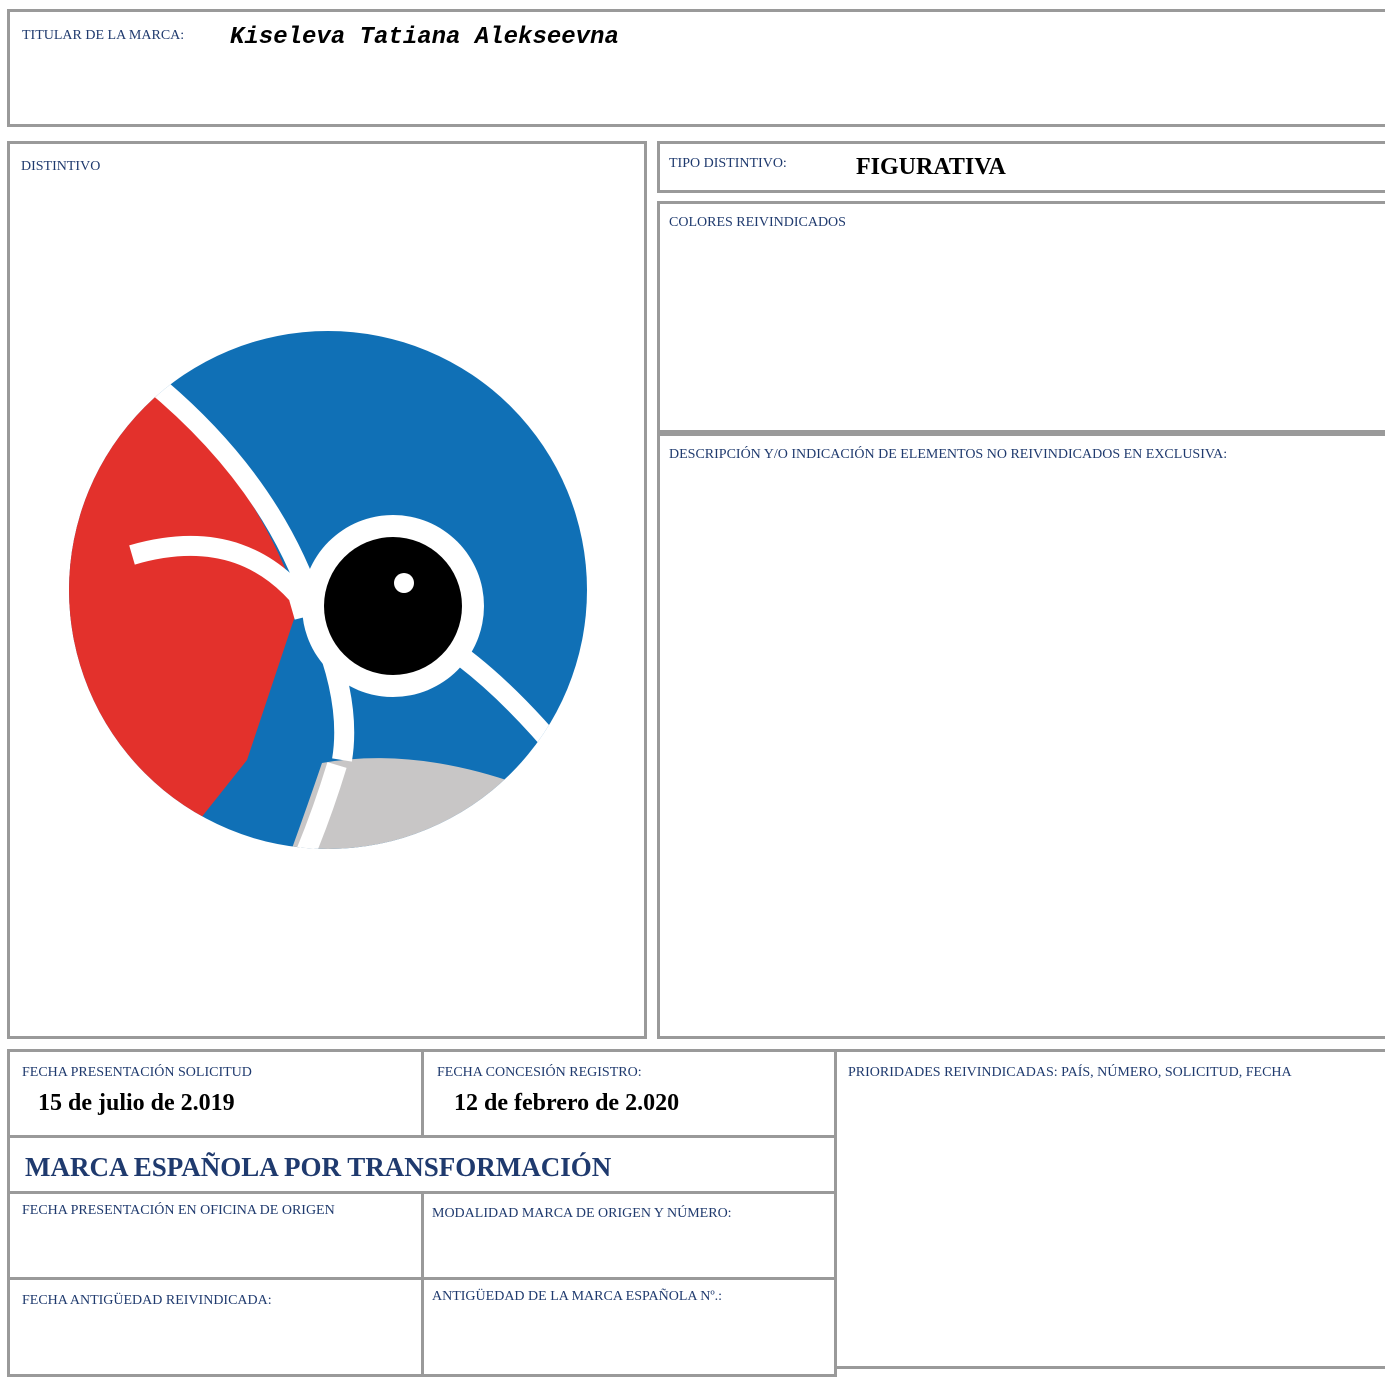  Describe the element at coordinates (137, 1072) in the screenshot. I see `fecha-presentacion-label: FECHA PRESENTACIÓN SOLICITUD` at that location.